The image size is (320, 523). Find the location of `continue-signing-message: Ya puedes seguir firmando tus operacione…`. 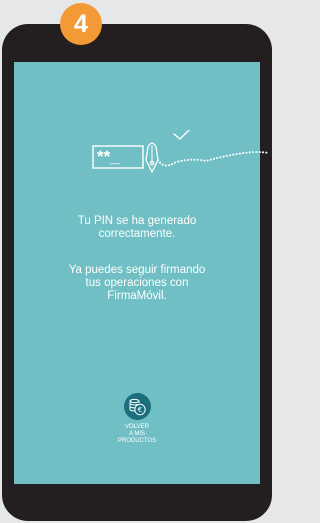

continue-signing-message: Ya puedes seguir firmando tus operacione… is located at coordinates (137, 283).